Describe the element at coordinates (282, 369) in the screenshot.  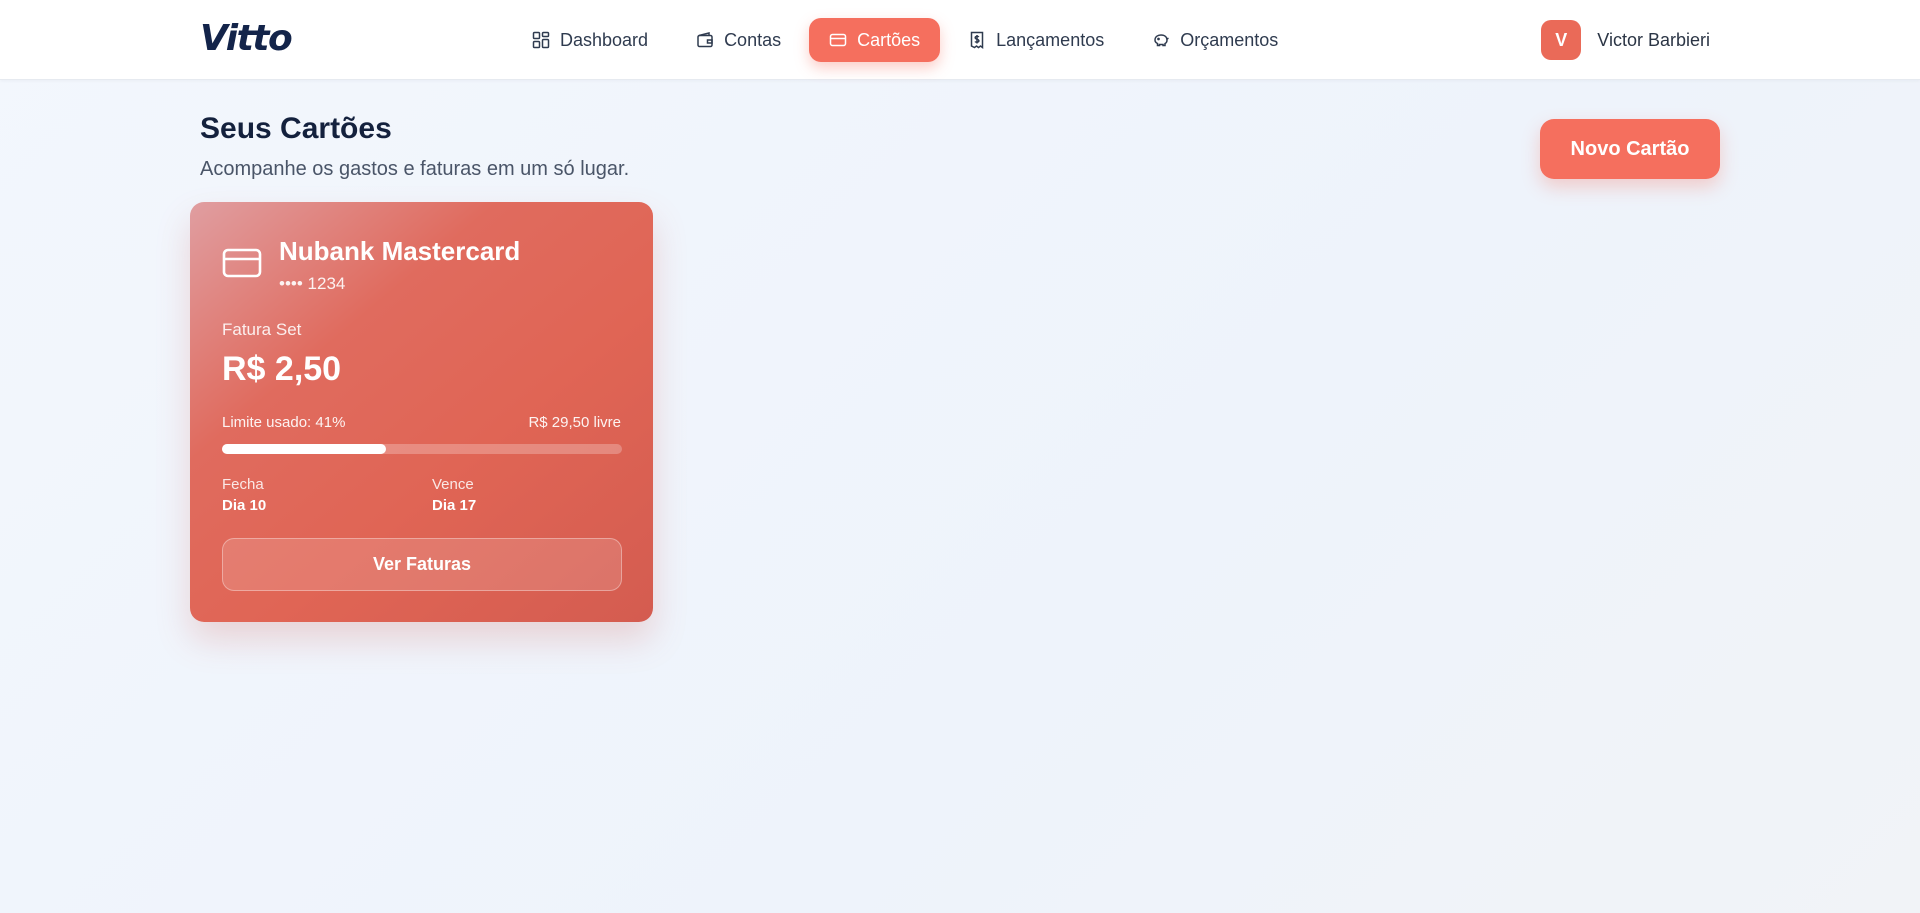
I see `invoice-amount: R$ 2,50` at that location.